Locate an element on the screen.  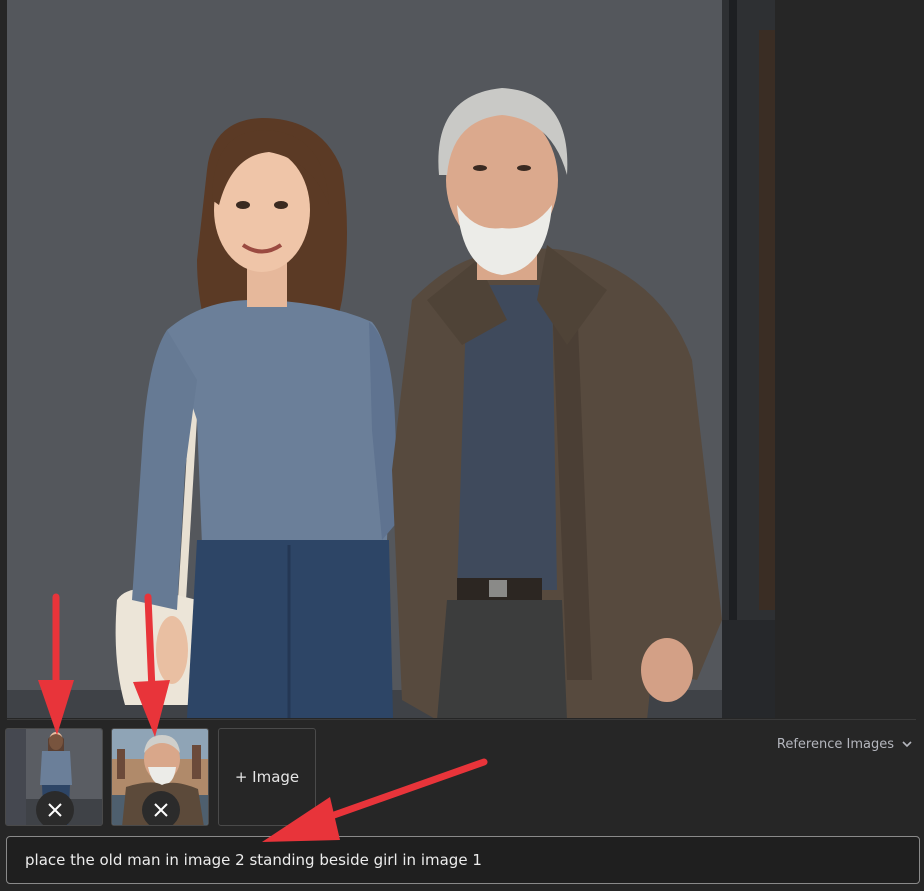
chevron-down-icon is located at coordinates (907, 744).